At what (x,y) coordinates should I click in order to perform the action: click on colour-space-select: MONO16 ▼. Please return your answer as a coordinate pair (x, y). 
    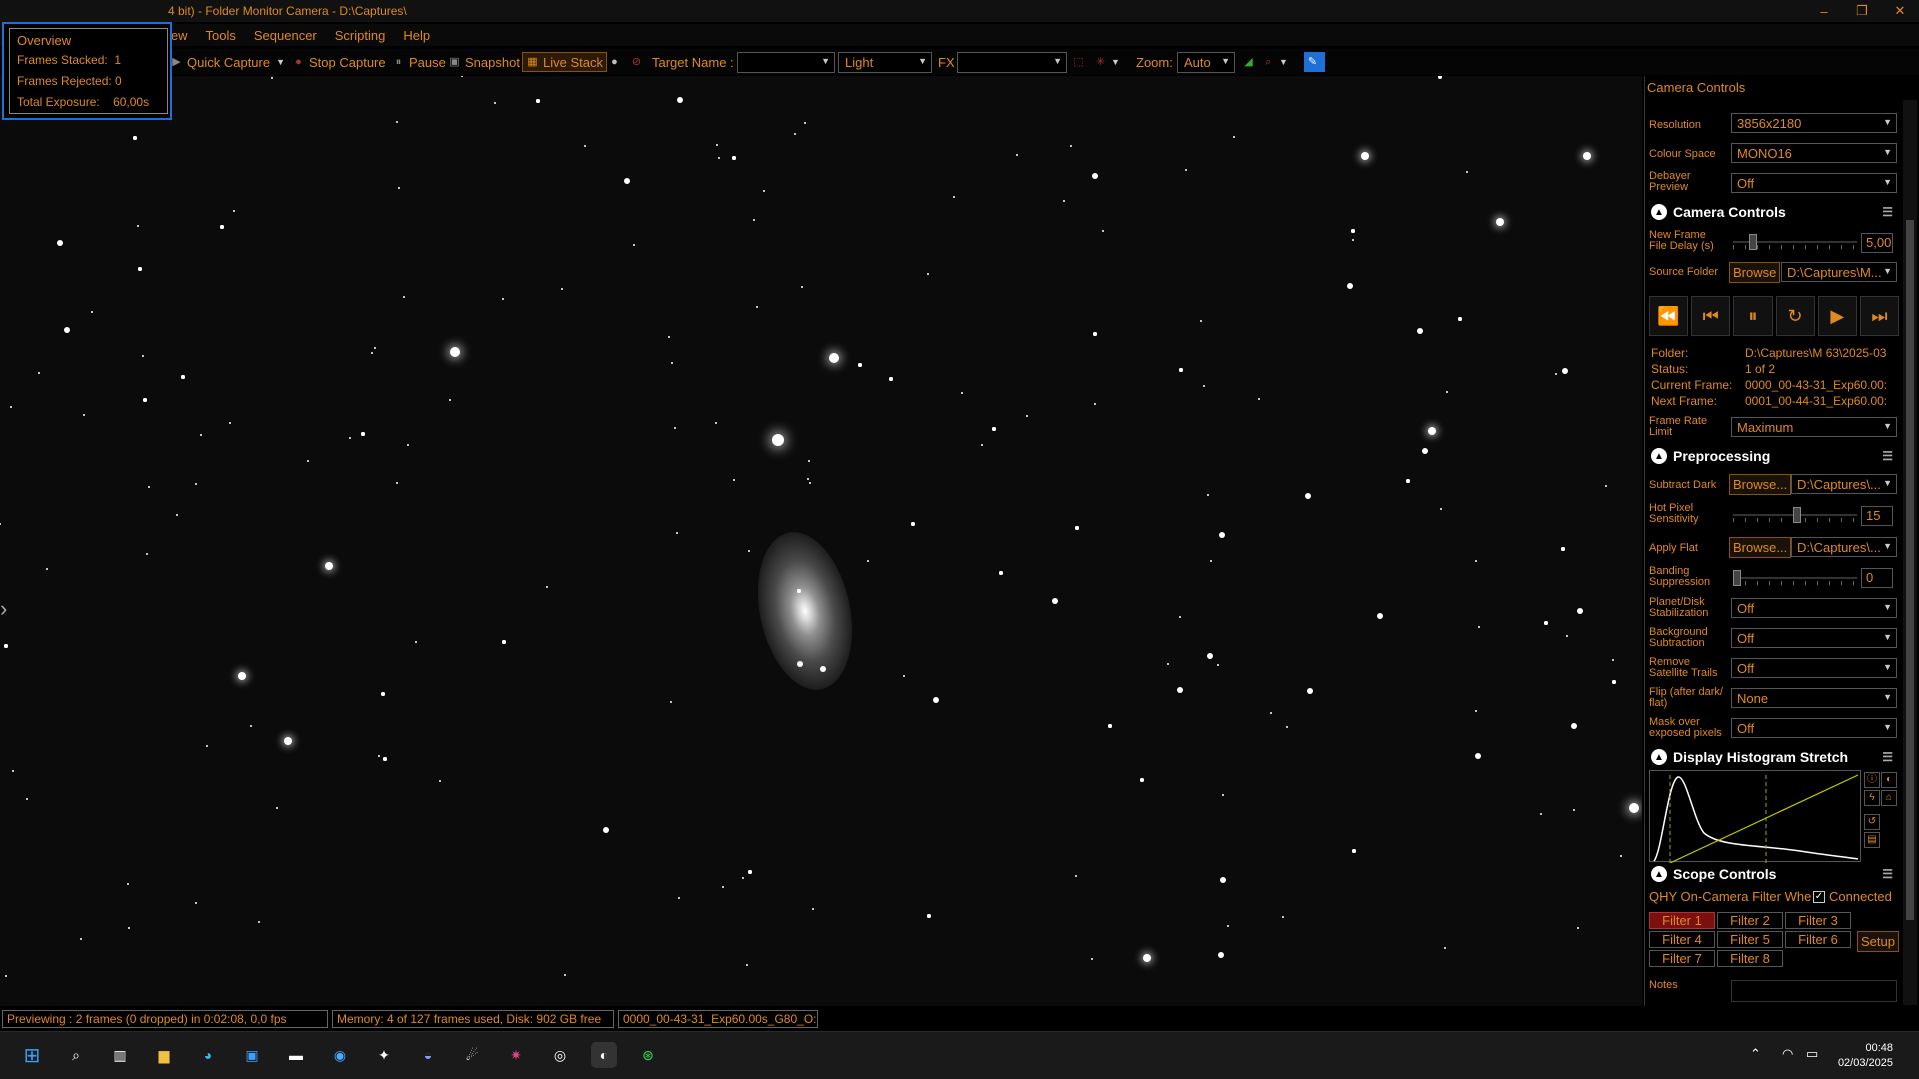
    Looking at the image, I should click on (1814, 153).